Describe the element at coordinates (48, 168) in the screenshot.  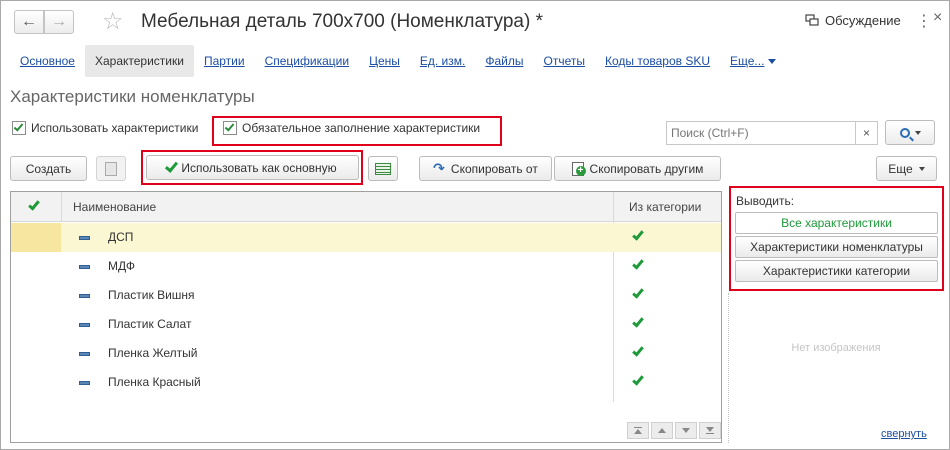
I see `create-button: Создать` at that location.